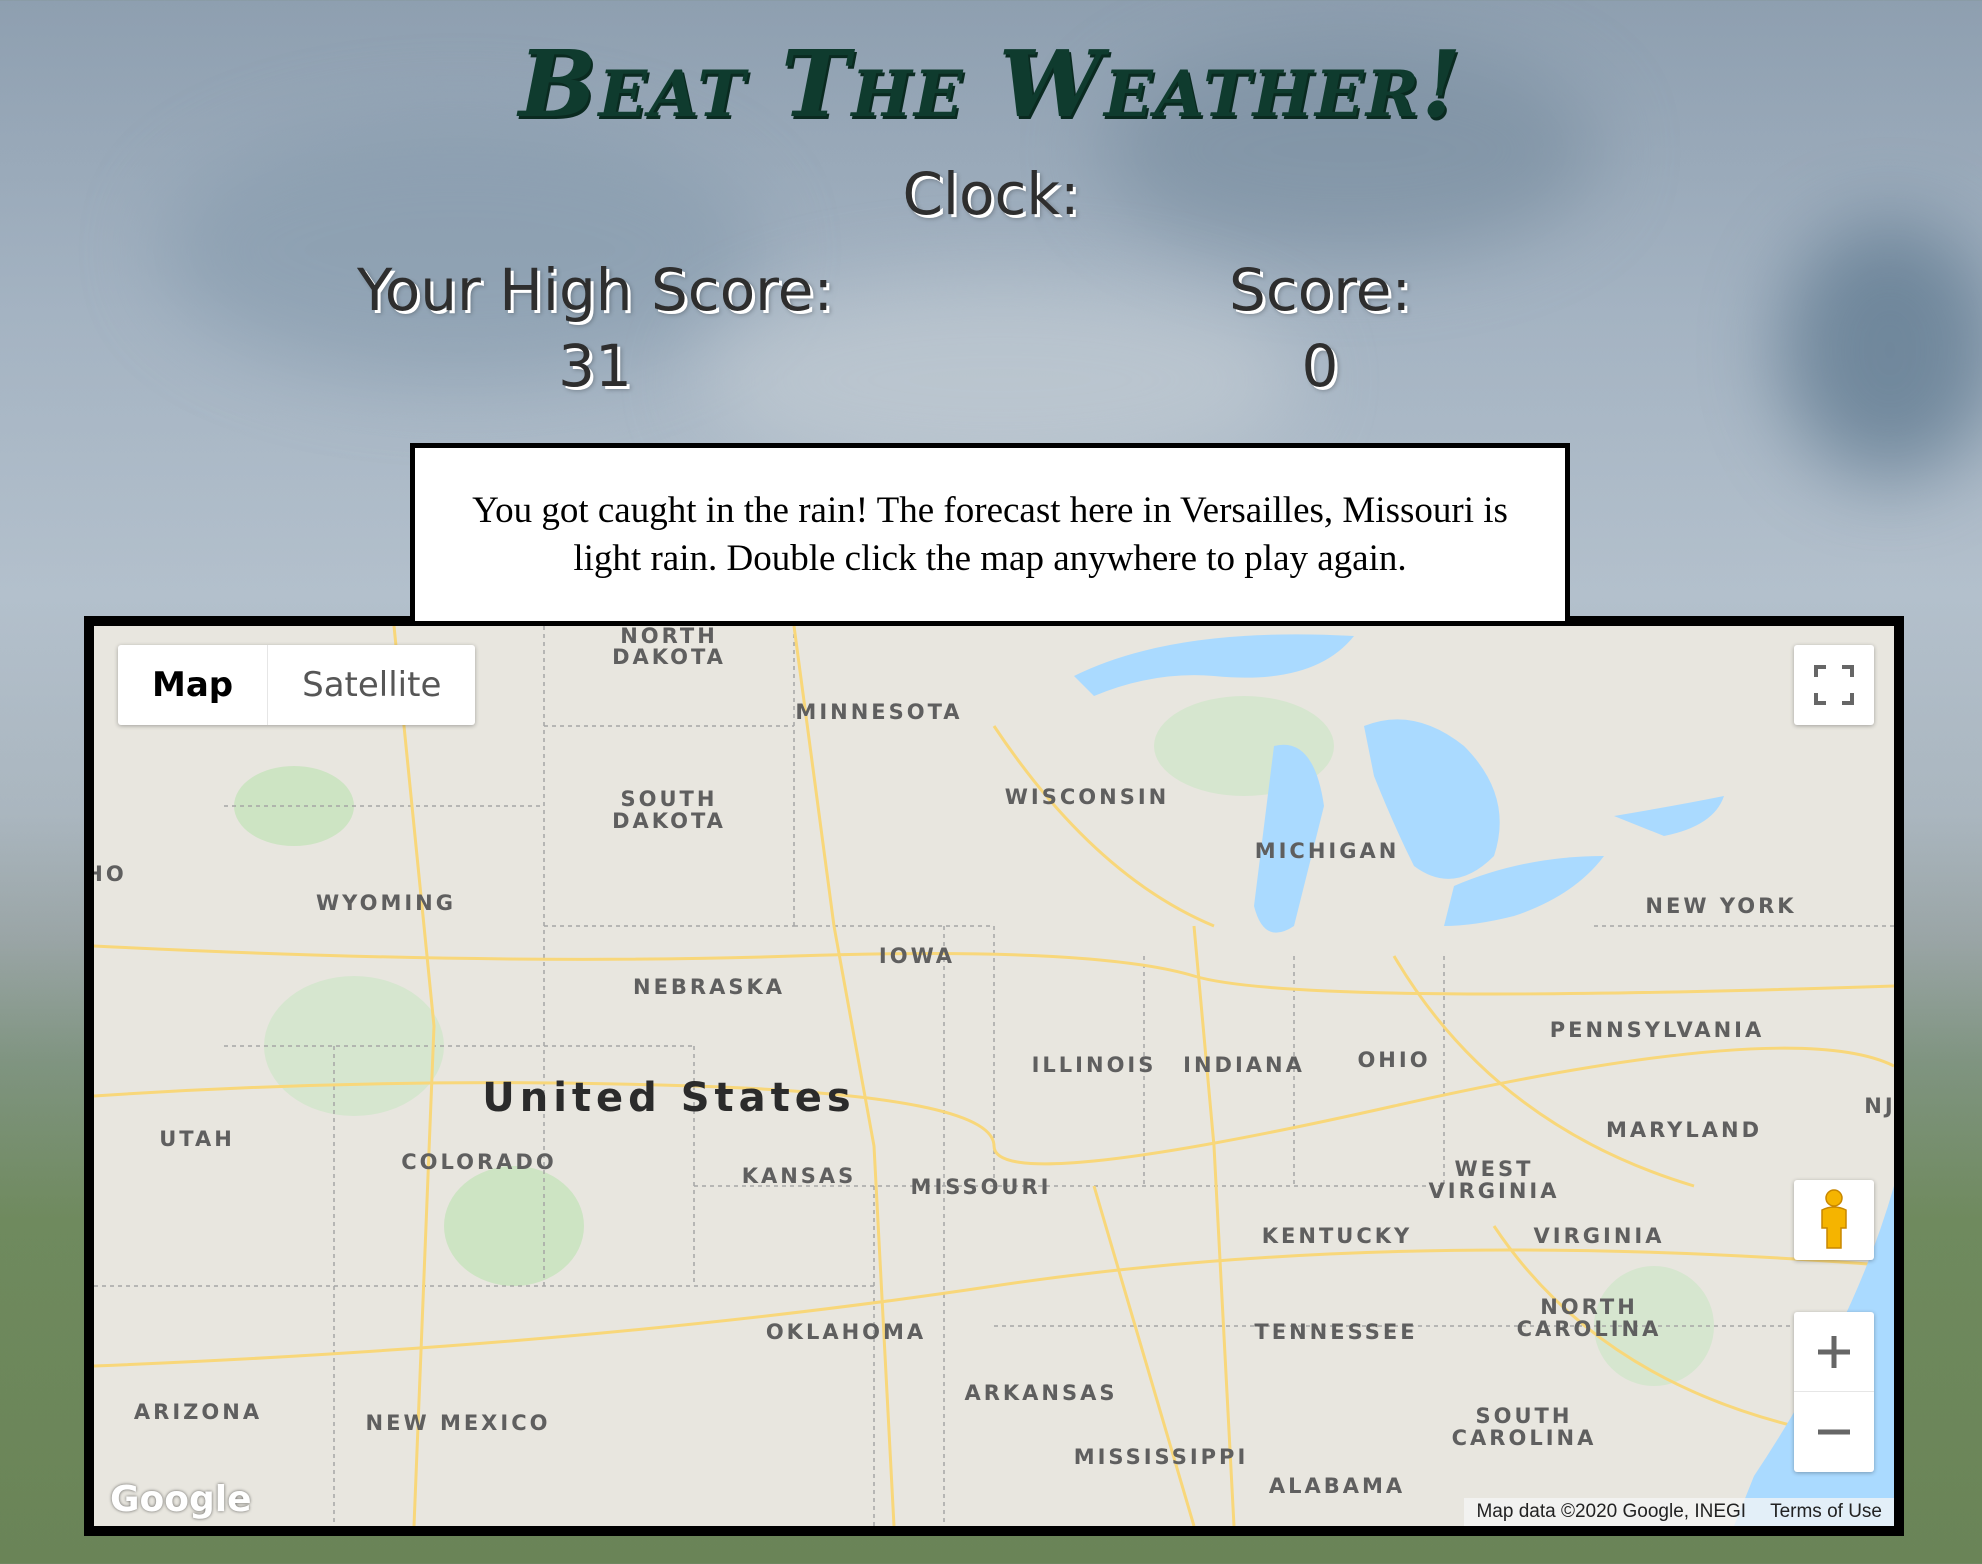 This screenshot has height=1564, width=1982. What do you see at coordinates (1494, 1169) in the screenshot?
I see `state-label: WEST` at bounding box center [1494, 1169].